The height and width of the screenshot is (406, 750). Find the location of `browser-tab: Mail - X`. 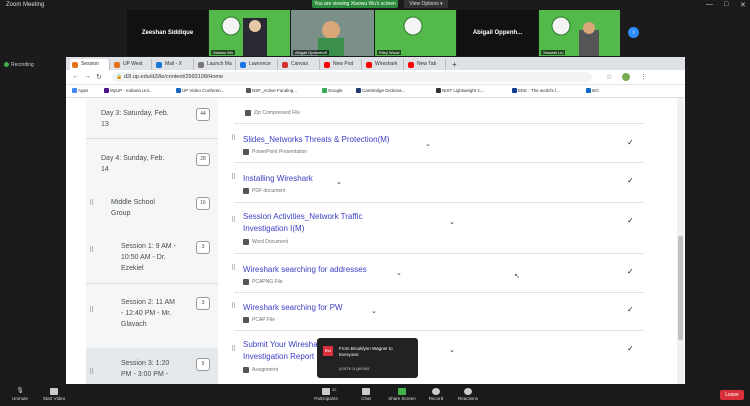

browser-tab: Mail - X is located at coordinates (174, 64).